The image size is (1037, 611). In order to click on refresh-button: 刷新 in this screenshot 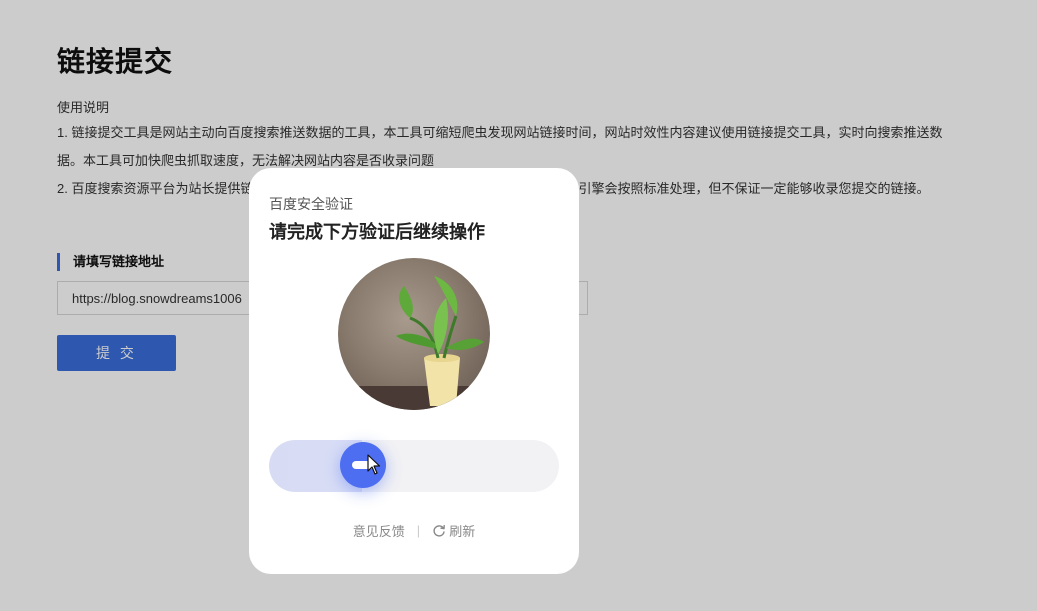, I will do `click(453, 530)`.